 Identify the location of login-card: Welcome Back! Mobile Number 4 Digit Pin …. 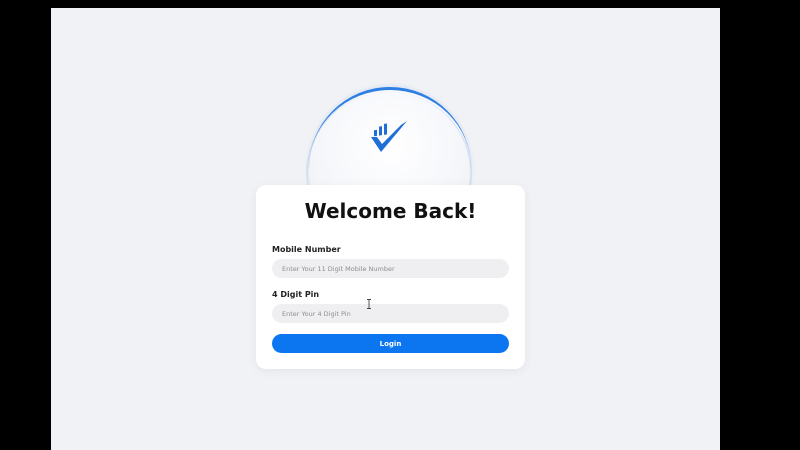
(390, 277).